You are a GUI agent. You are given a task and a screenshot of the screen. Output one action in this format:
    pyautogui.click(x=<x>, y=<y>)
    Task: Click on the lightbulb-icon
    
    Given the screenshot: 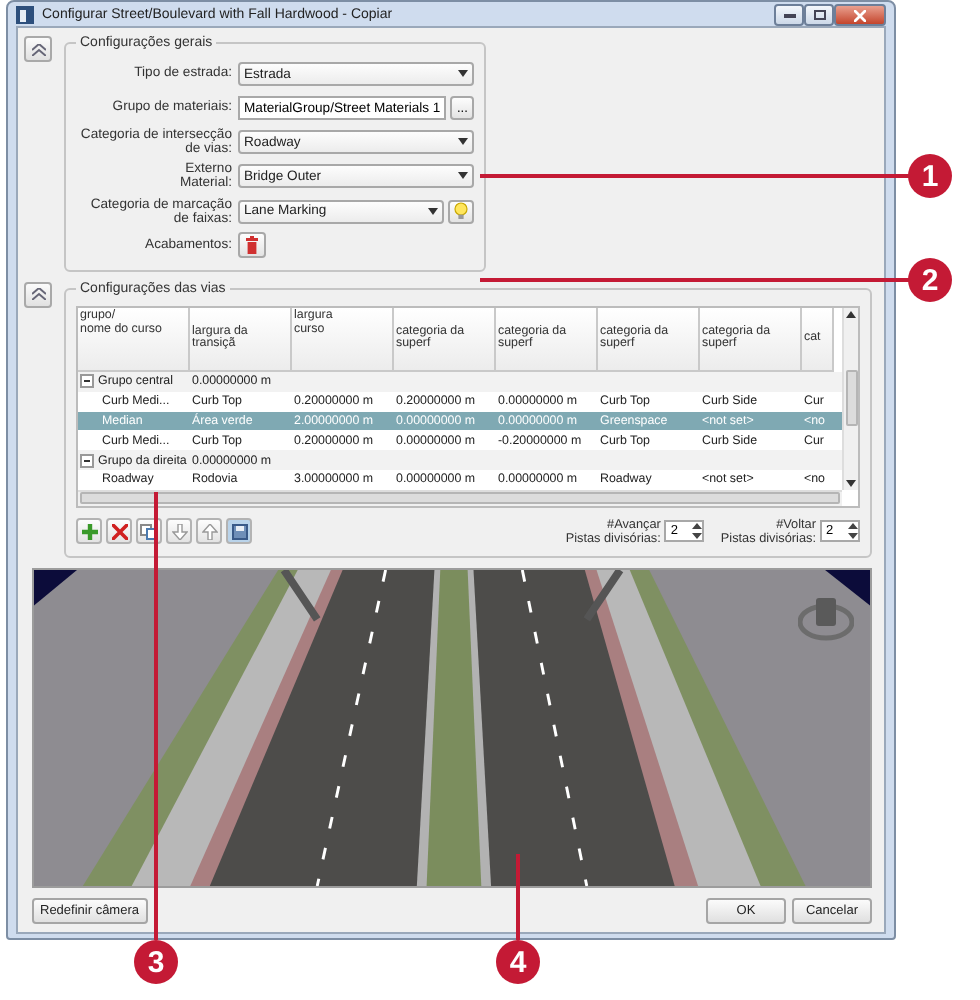 What is the action you would take?
    pyautogui.click(x=461, y=211)
    